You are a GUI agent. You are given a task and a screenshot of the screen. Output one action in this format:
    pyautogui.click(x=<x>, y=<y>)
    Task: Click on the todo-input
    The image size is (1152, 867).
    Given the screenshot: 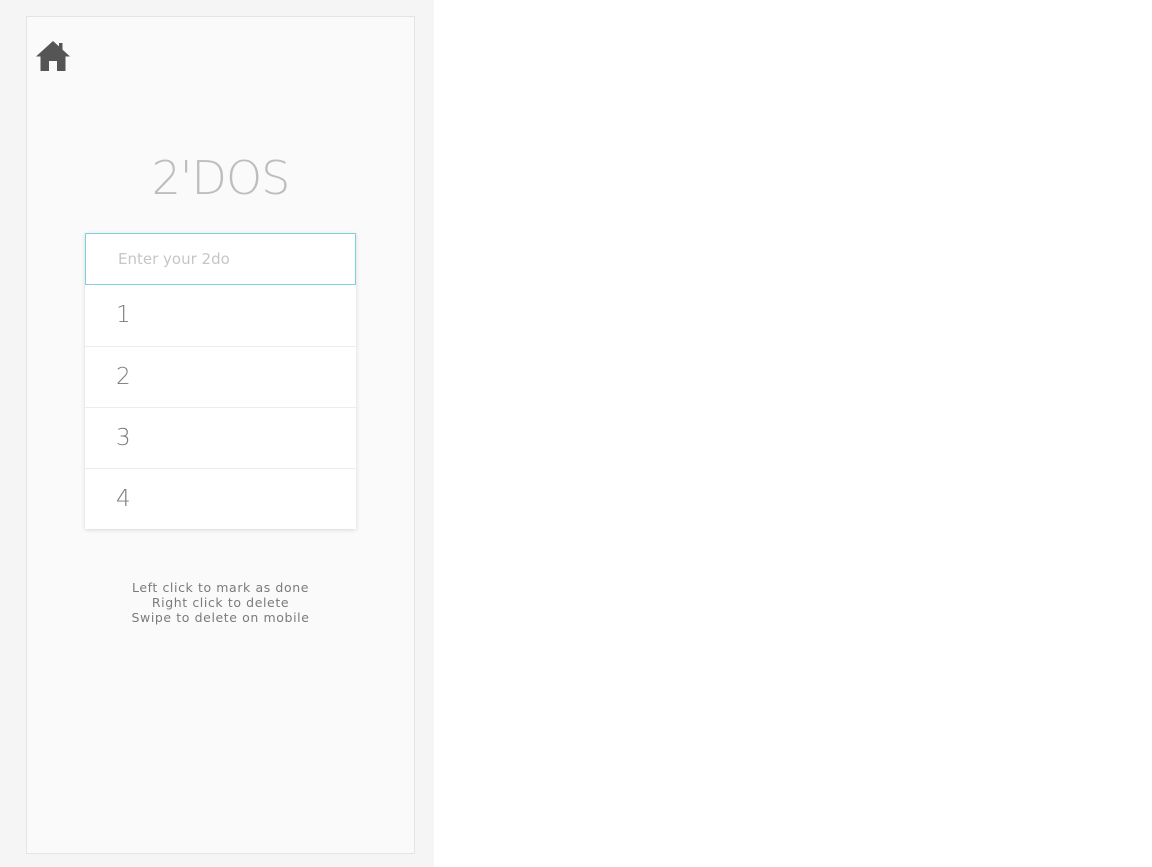 What is the action you would take?
    pyautogui.click(x=220, y=259)
    